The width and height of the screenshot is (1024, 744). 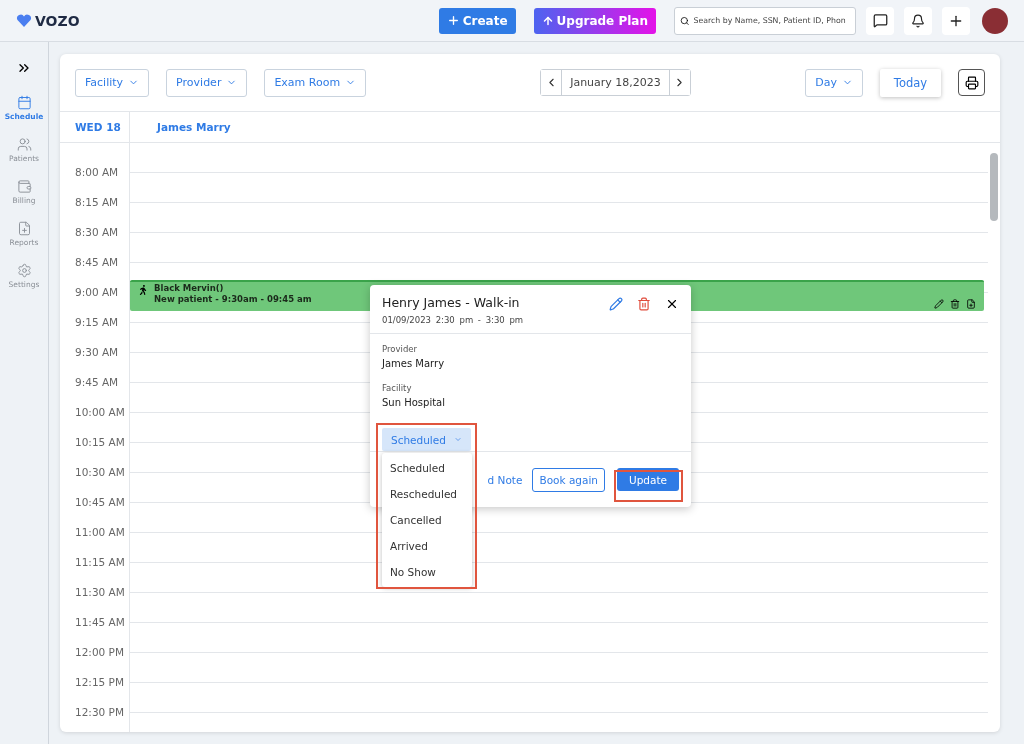 I want to click on time-label: 10:45 AM, so click(x=100, y=502).